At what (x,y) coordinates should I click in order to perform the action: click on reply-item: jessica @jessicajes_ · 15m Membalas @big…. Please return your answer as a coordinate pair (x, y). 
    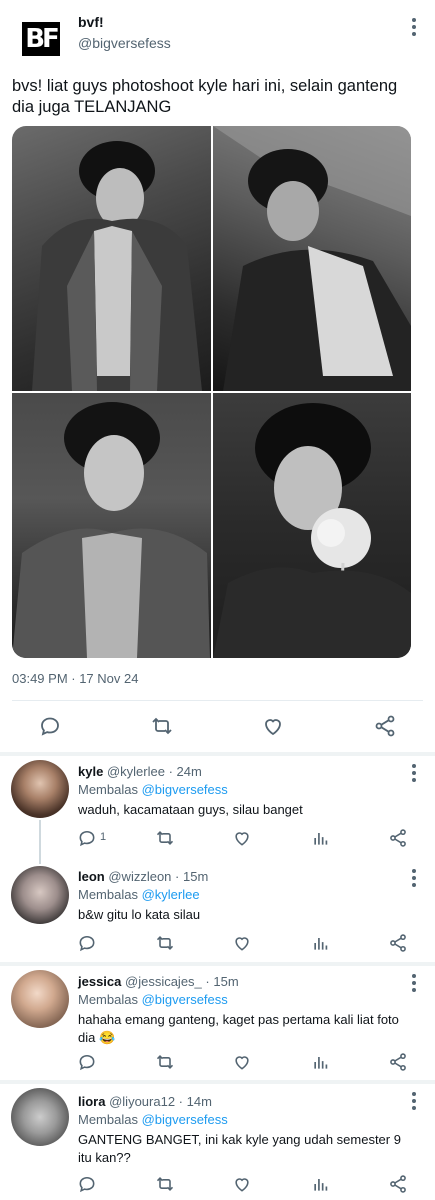
    Looking at the image, I should click on (217, 1022).